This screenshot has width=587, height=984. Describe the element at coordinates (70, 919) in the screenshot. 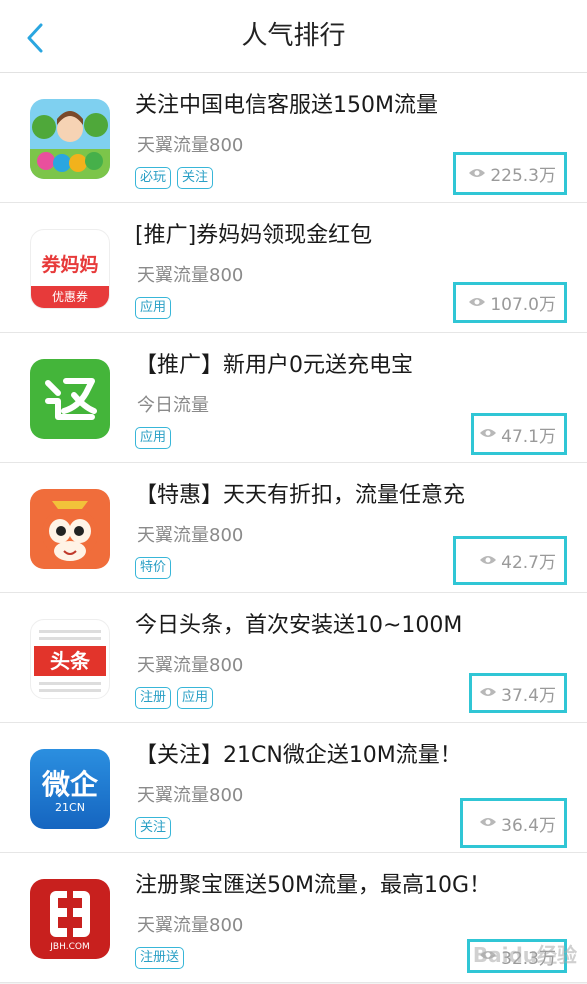

I see `app-icon-jbh: JBH.COM` at that location.